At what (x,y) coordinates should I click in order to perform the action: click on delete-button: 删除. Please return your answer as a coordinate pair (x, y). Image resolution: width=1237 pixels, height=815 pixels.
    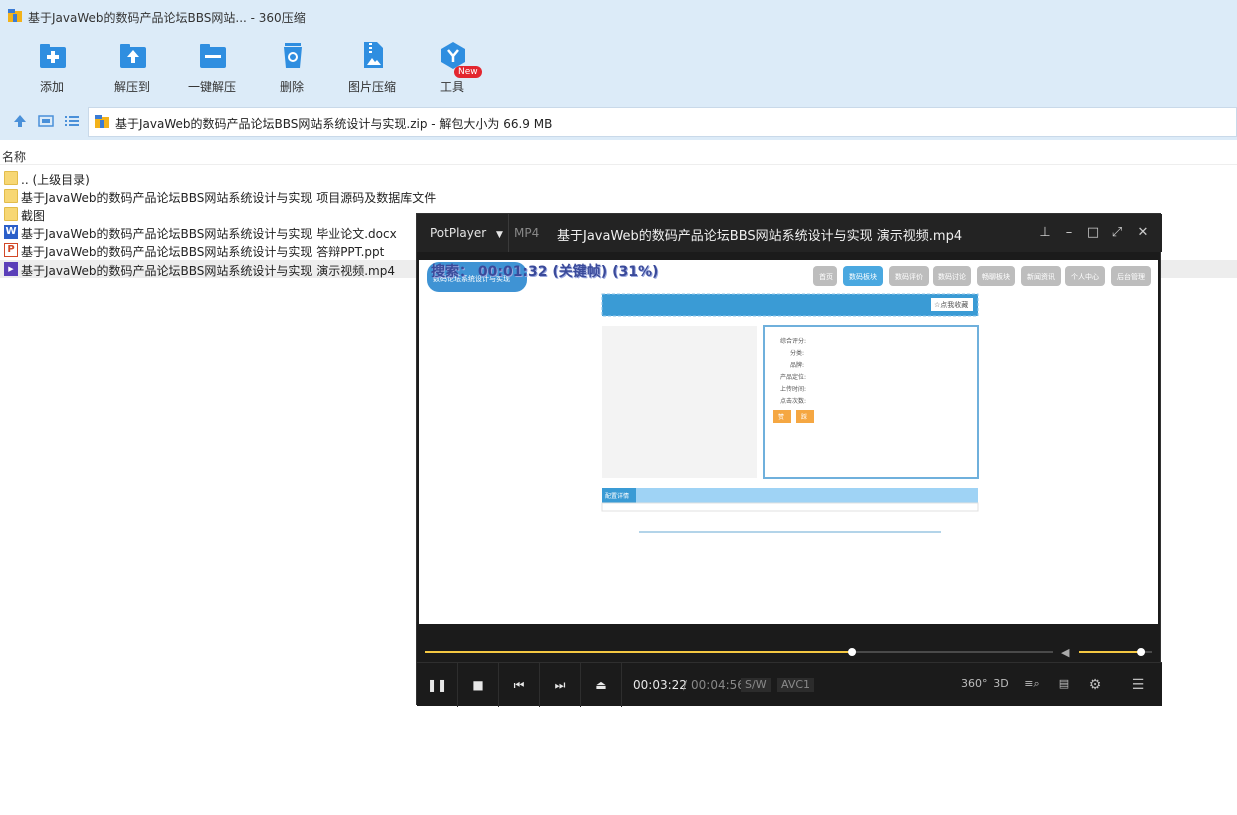
    Looking at the image, I should click on (292, 68).